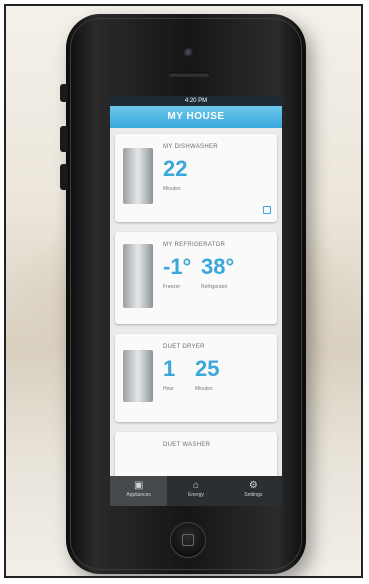  Describe the element at coordinates (207, 368) in the screenshot. I see `dryer-minute-value: 25` at that location.